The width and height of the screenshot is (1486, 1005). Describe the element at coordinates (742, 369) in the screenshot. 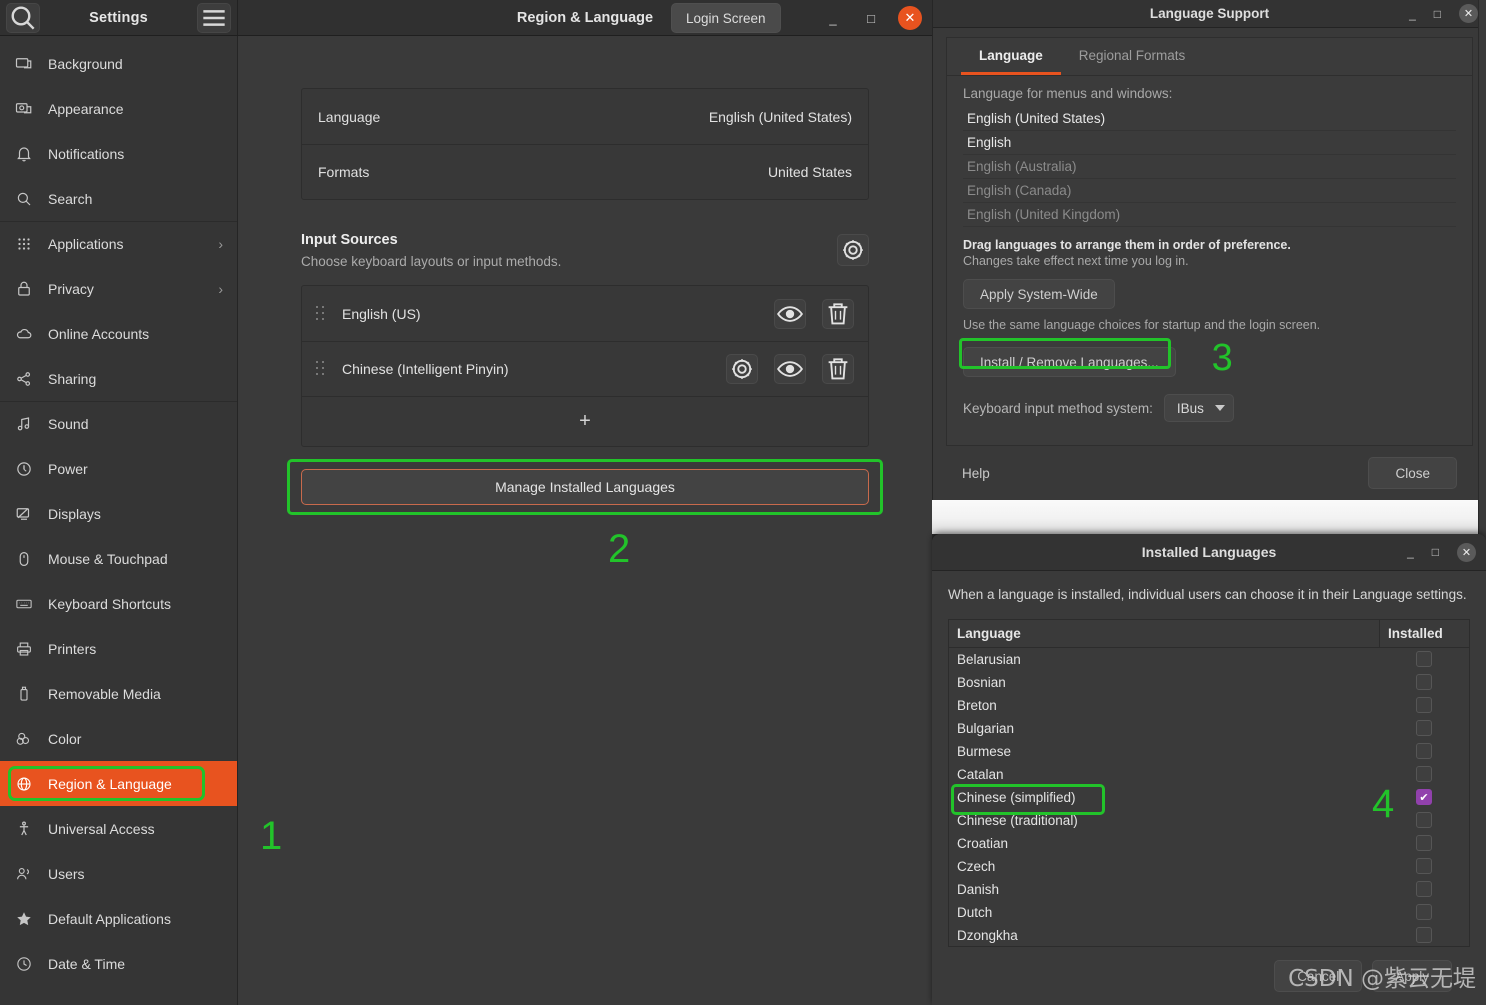

I see `settings-gear-icon` at that location.